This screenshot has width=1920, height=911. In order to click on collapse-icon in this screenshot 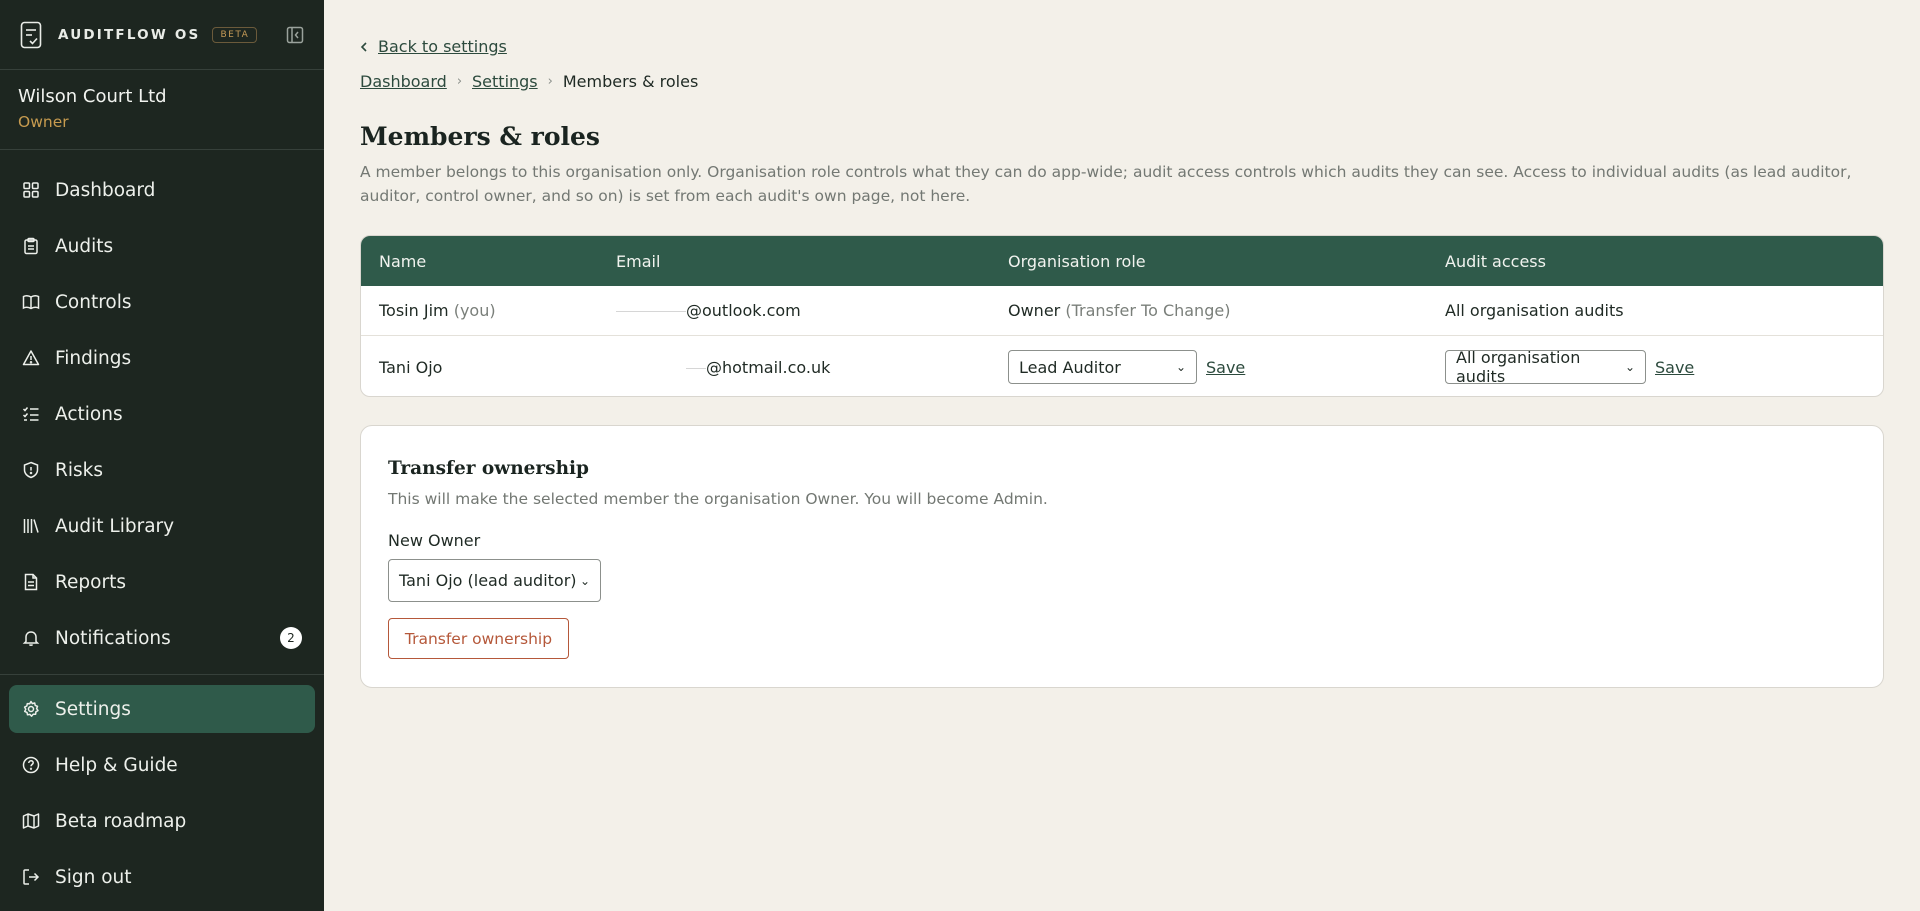, I will do `click(295, 34)`.